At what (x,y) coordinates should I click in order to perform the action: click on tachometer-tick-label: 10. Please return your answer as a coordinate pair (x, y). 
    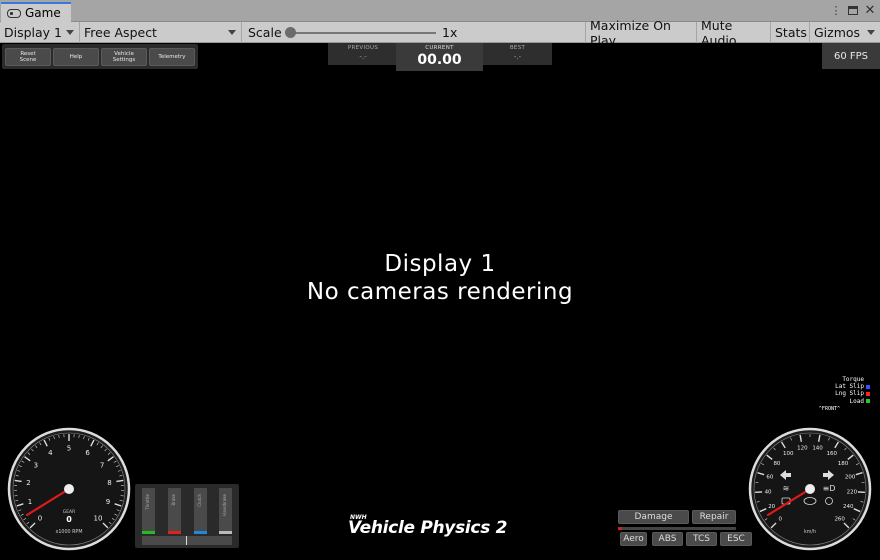
    Looking at the image, I should click on (98, 518).